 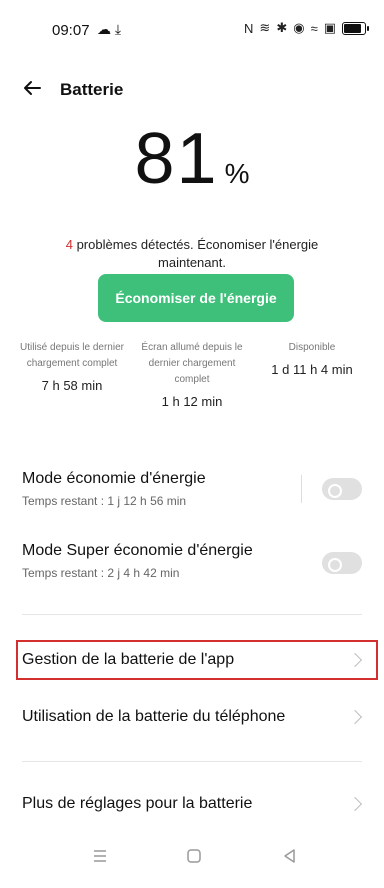 I want to click on page-title: Batterie, so click(x=92, y=89).